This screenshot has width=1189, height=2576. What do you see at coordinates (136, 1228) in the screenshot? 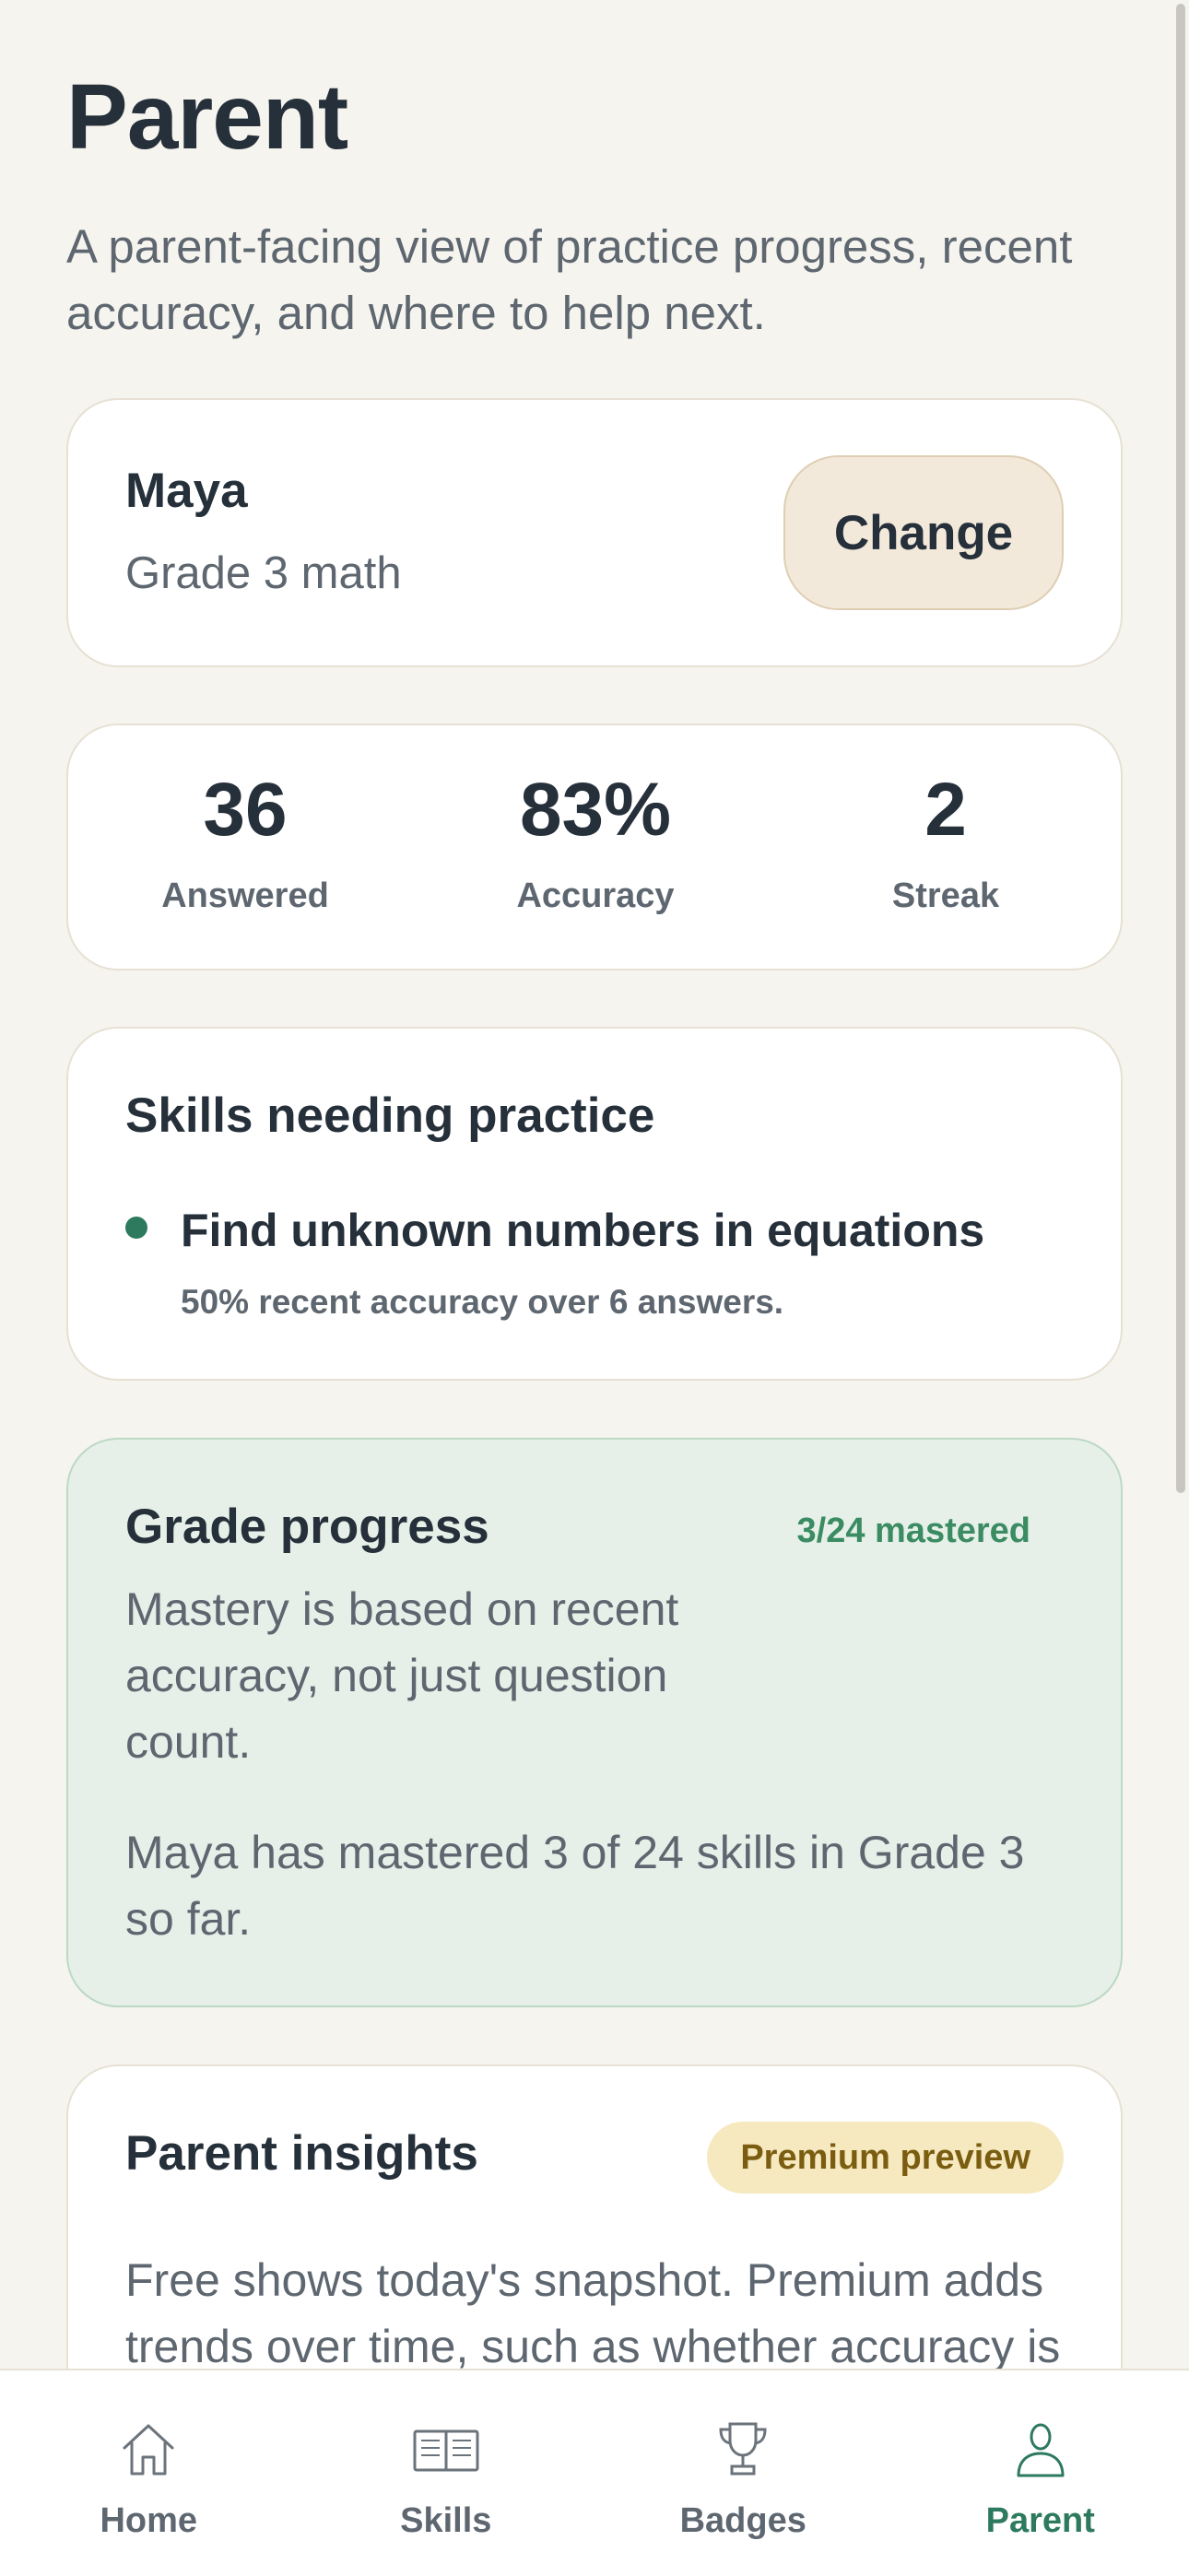
I see `bullet-dot-icon` at bounding box center [136, 1228].